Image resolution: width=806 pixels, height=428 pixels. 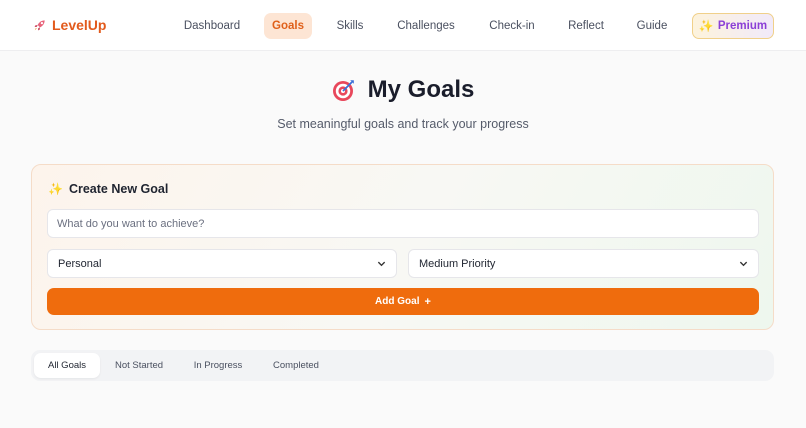 What do you see at coordinates (512, 26) in the screenshot?
I see `nav-check-in: Check-in` at bounding box center [512, 26].